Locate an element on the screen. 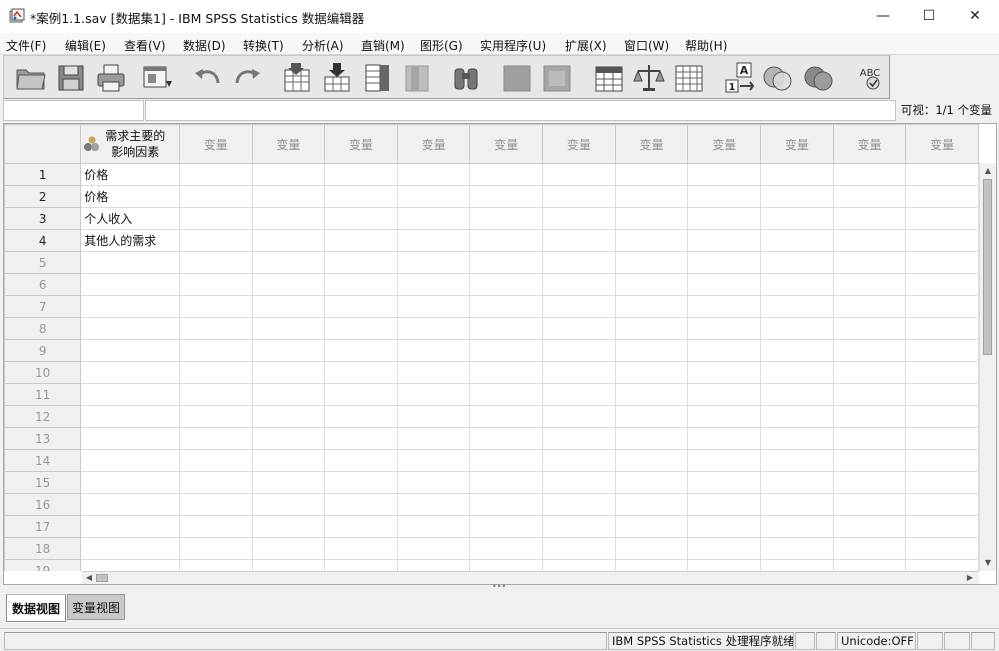 This screenshot has width=999, height=651. pane-split-handle: ••• is located at coordinates (499, 587).